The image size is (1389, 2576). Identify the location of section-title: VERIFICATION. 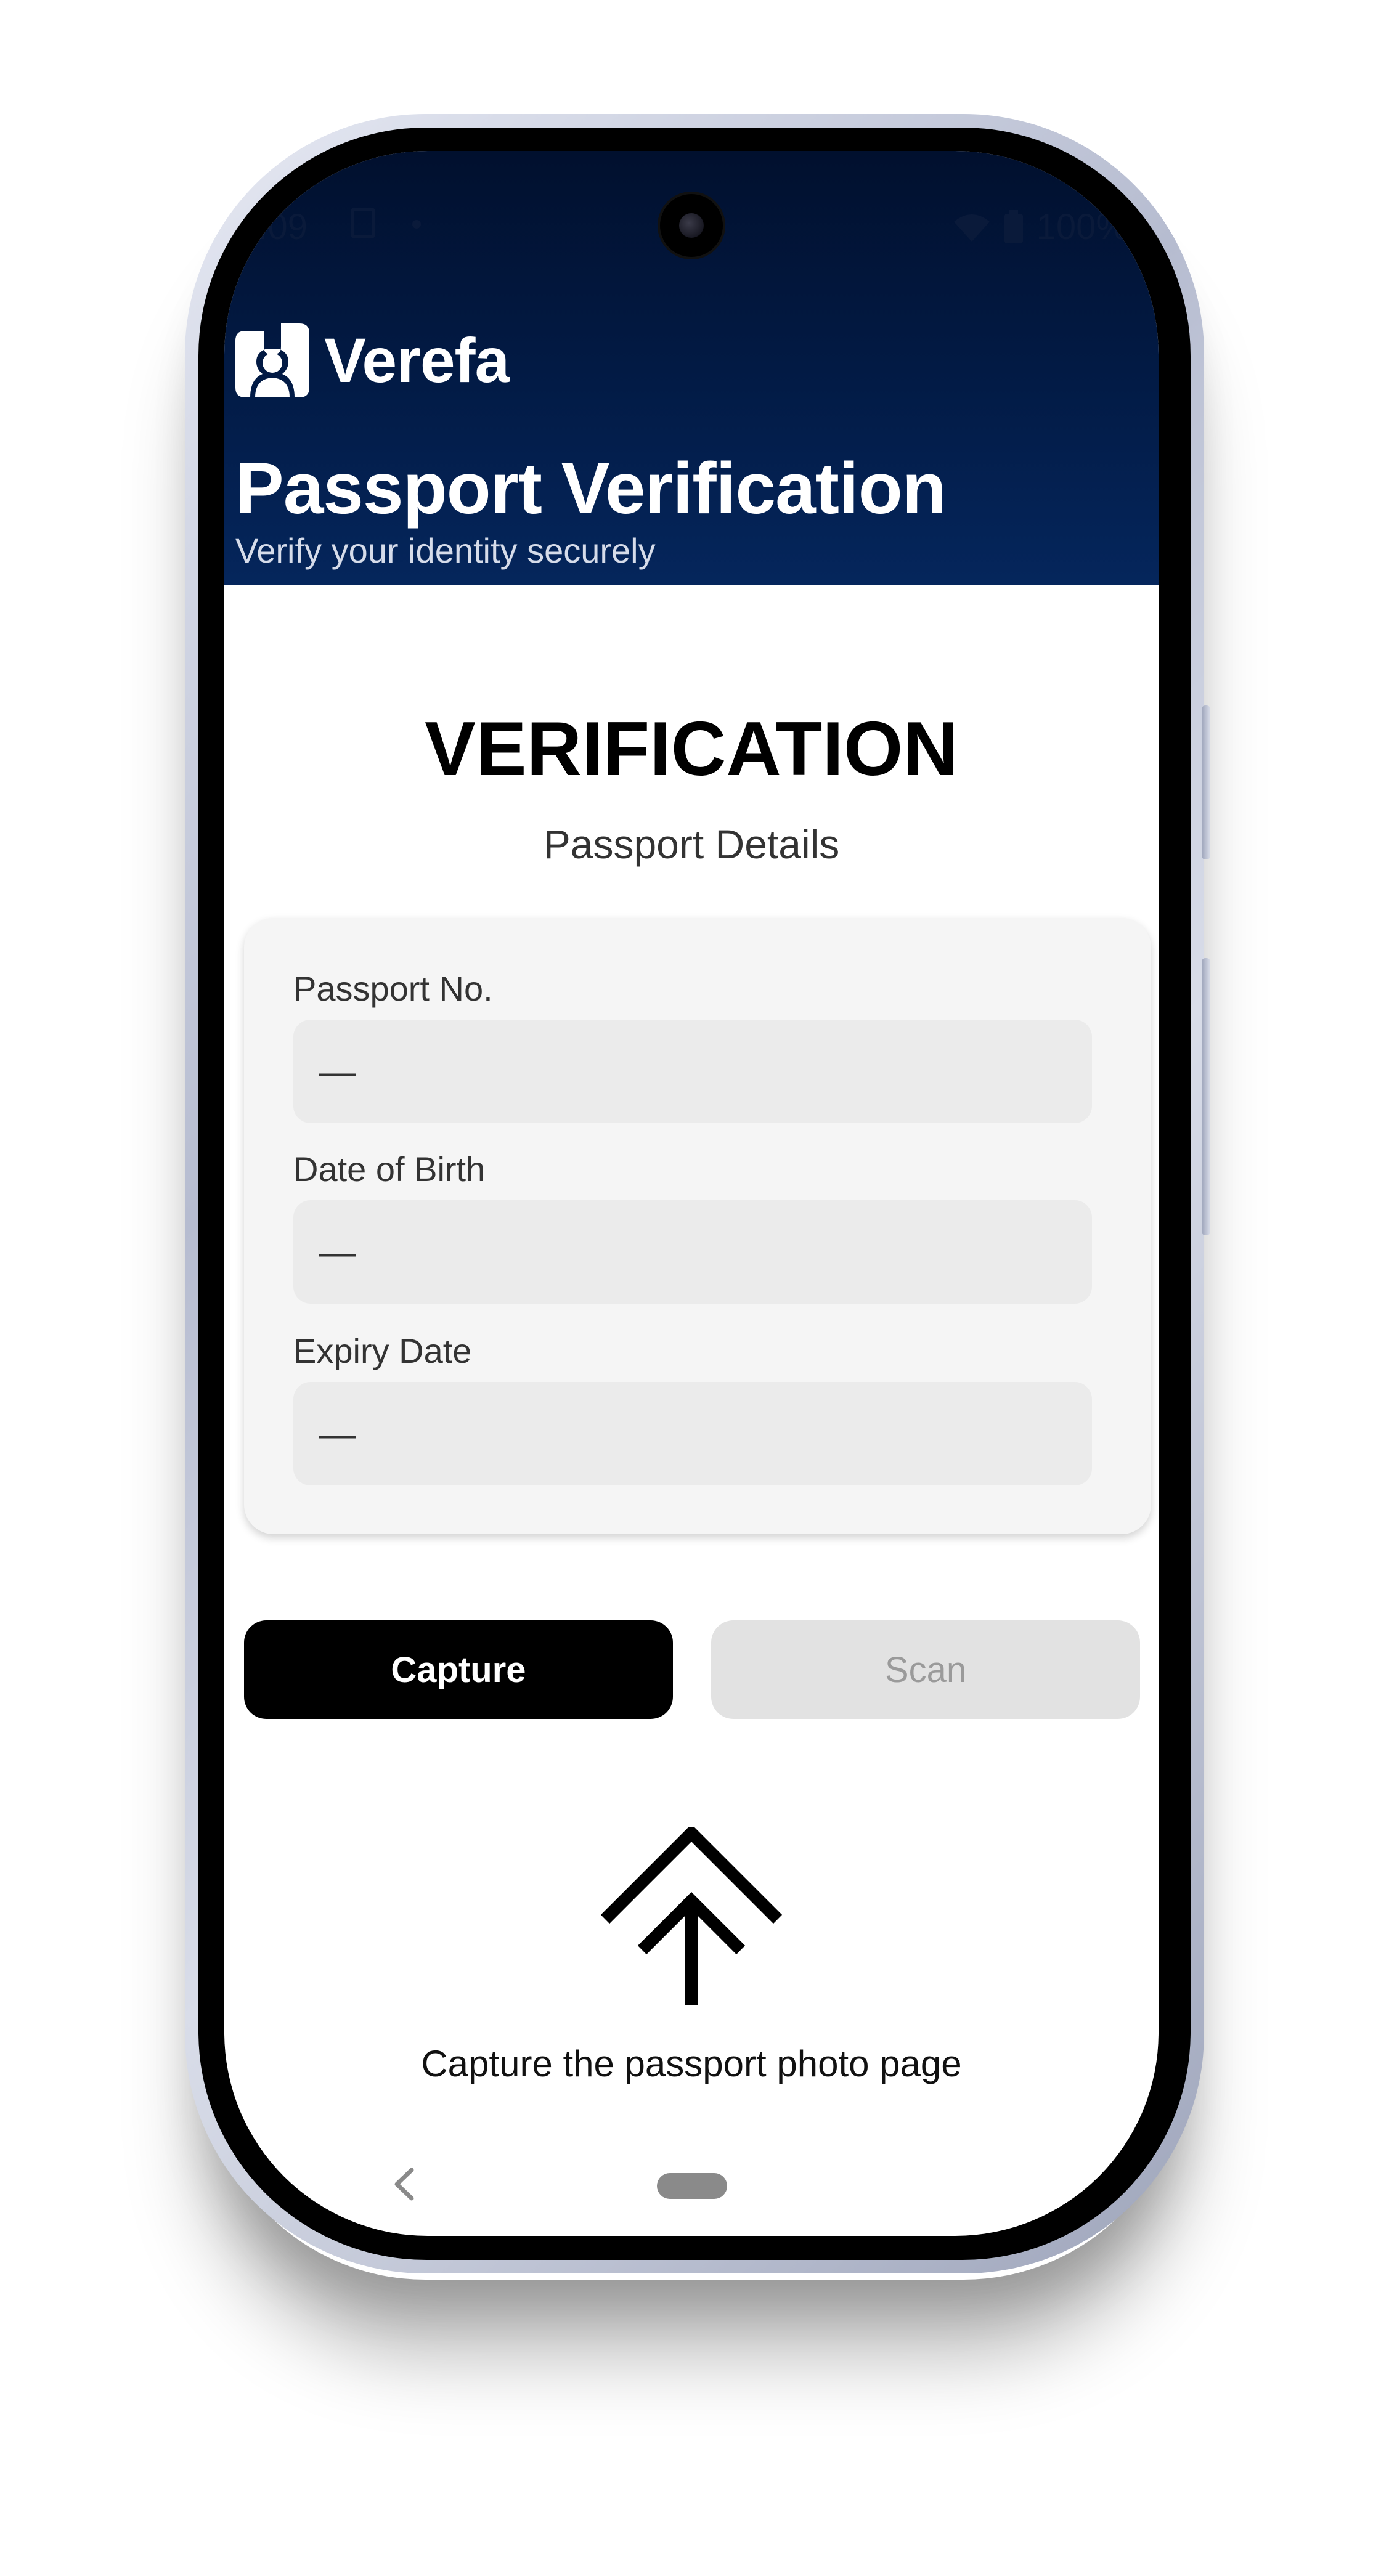
(691, 749).